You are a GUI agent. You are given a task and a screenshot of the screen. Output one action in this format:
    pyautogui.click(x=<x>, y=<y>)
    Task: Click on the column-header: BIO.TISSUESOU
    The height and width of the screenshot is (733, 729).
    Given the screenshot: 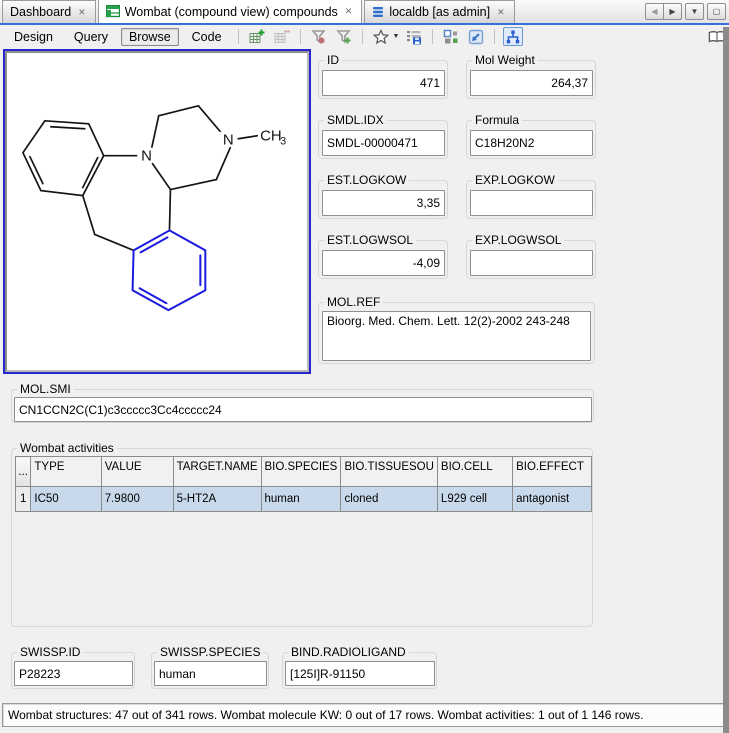 What is the action you would take?
    pyautogui.click(x=389, y=471)
    